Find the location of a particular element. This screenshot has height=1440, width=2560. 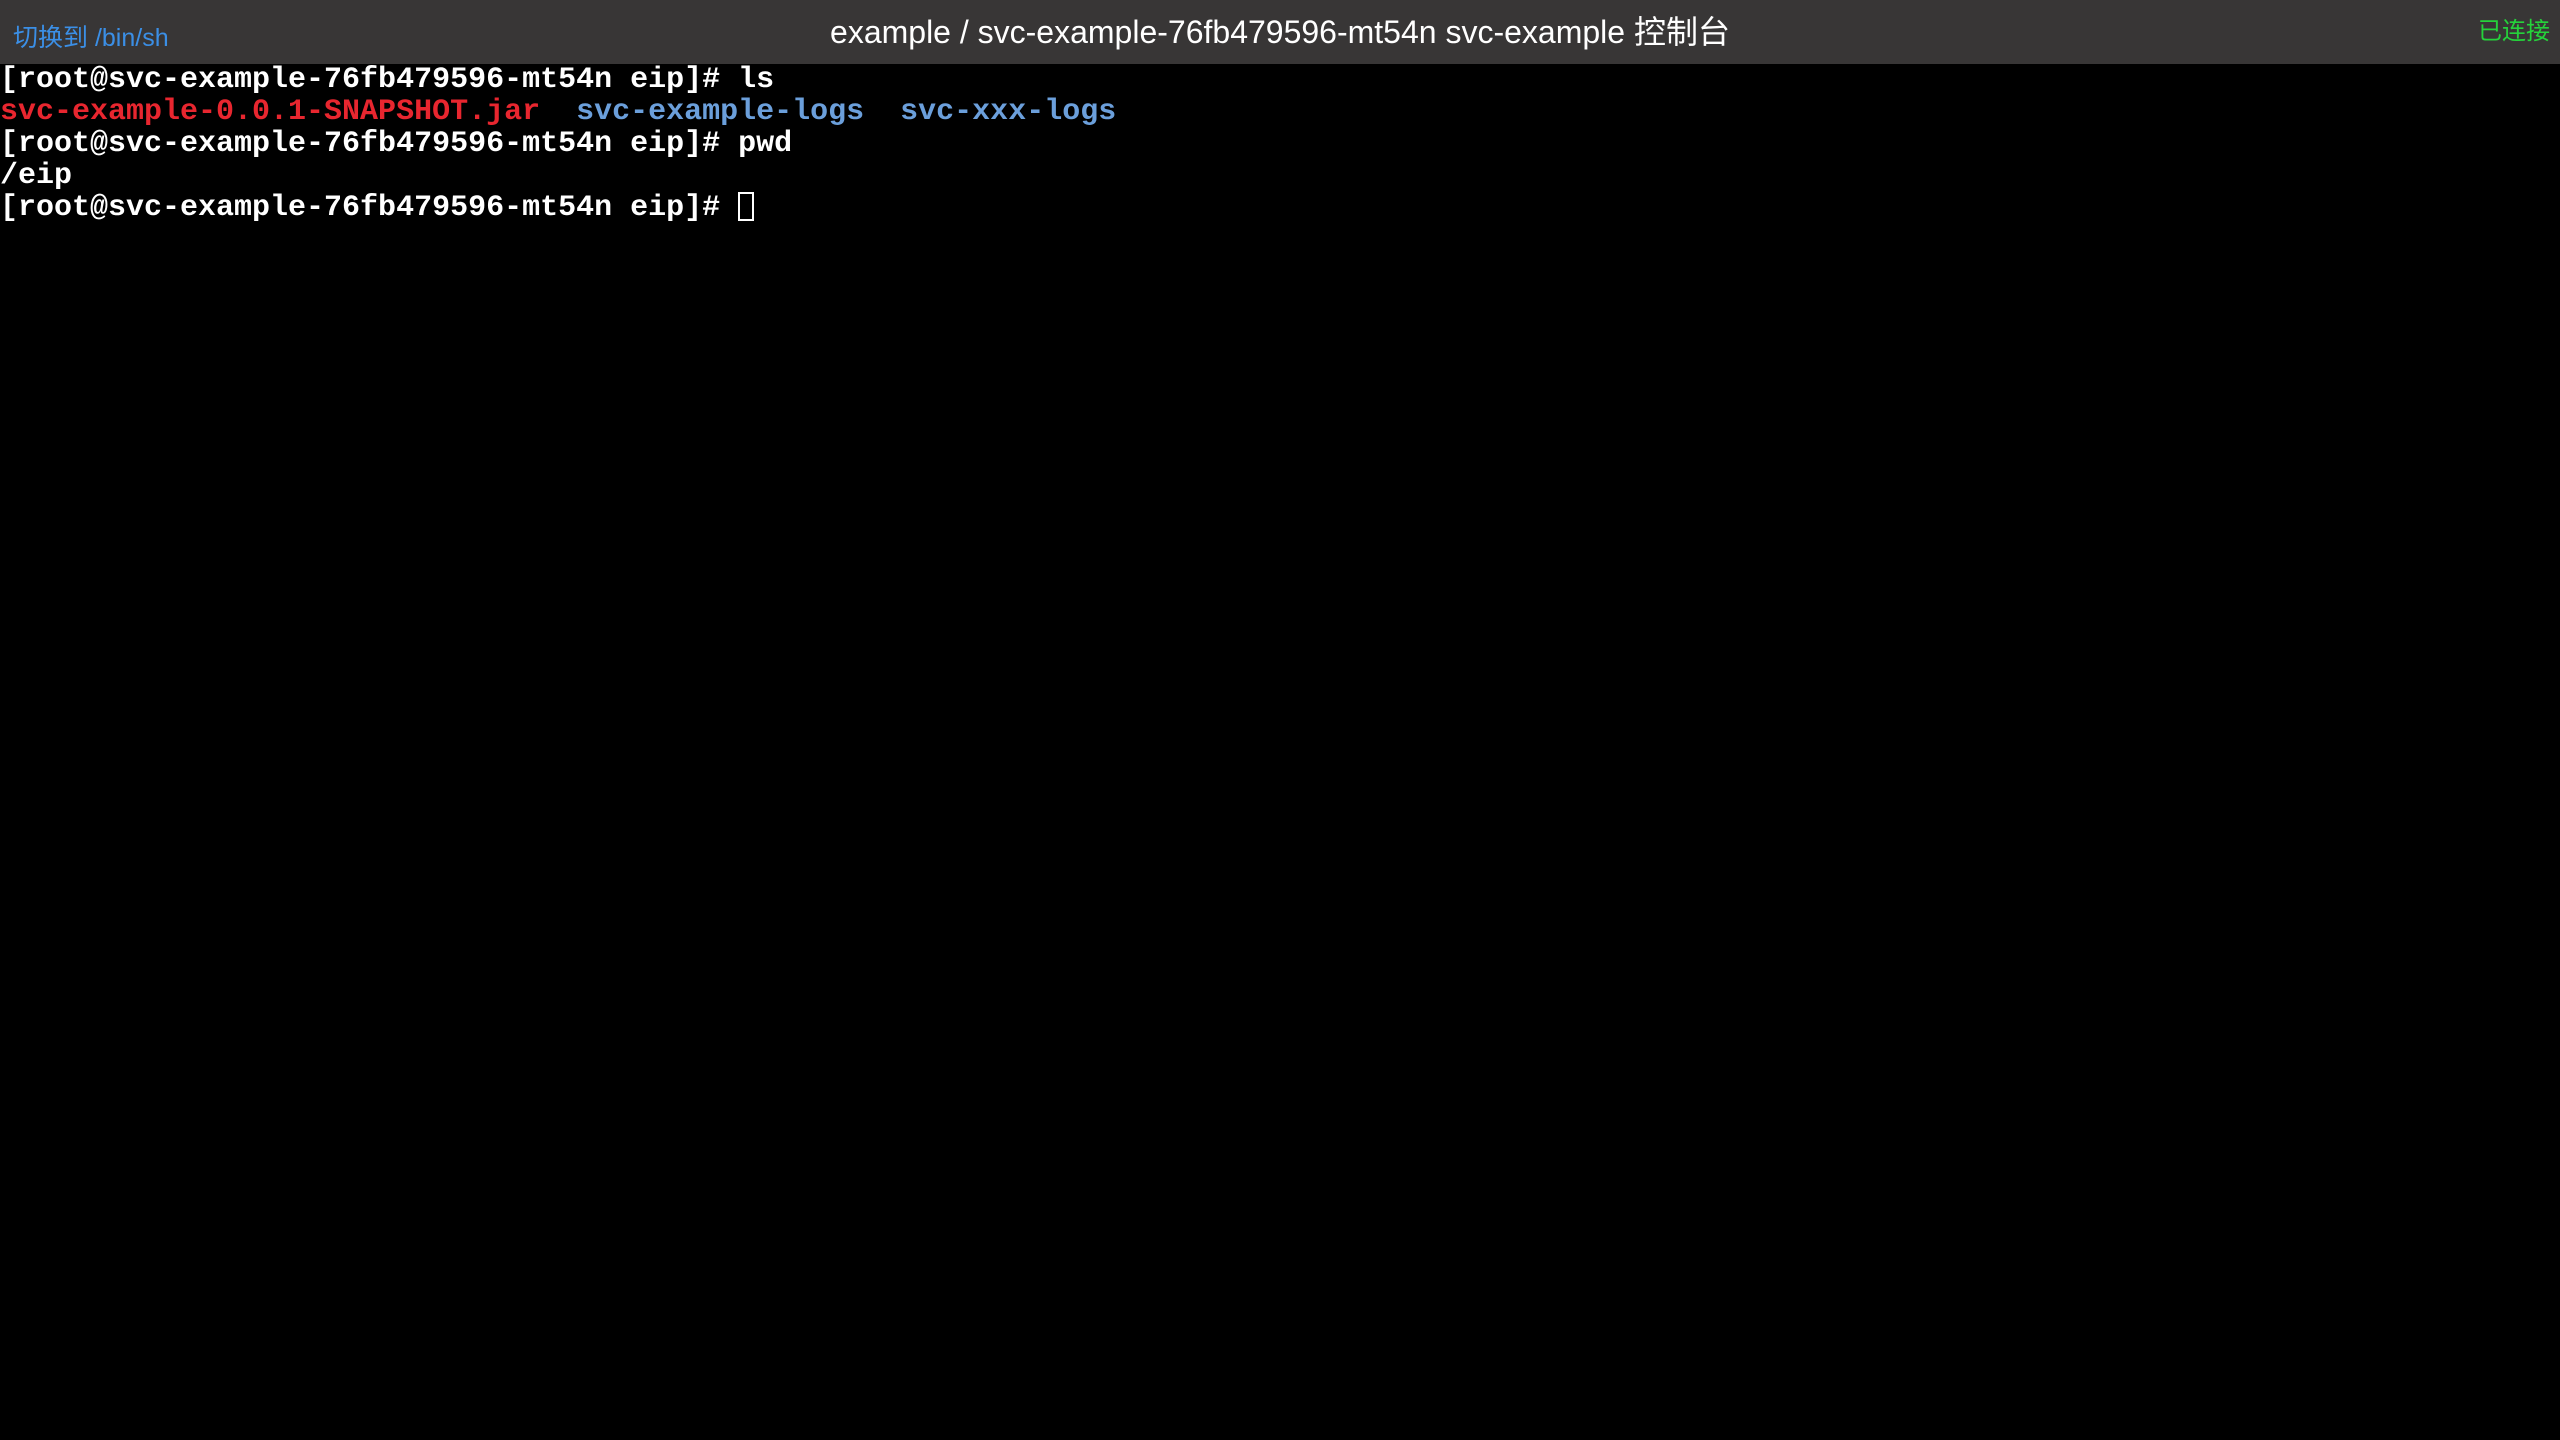

command-text: pwd is located at coordinates (765, 144).